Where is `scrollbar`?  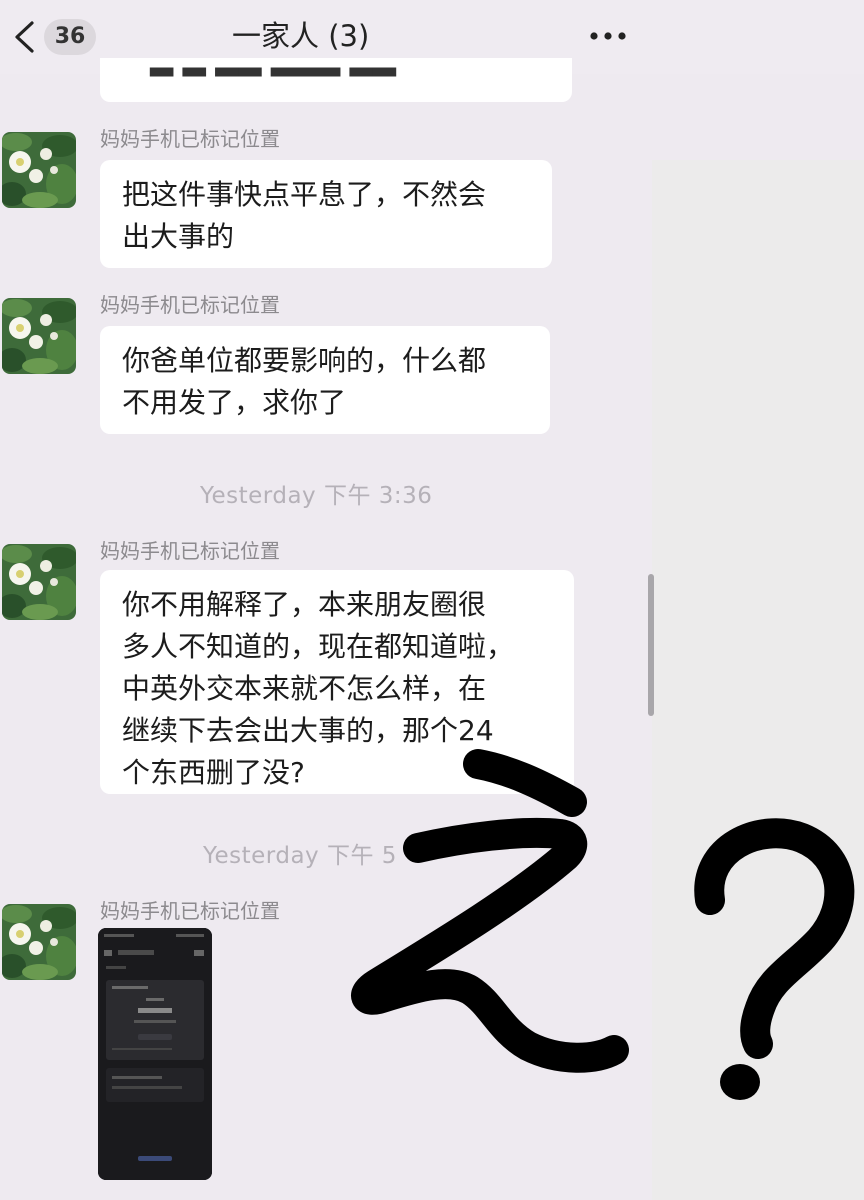 scrollbar is located at coordinates (651, 645).